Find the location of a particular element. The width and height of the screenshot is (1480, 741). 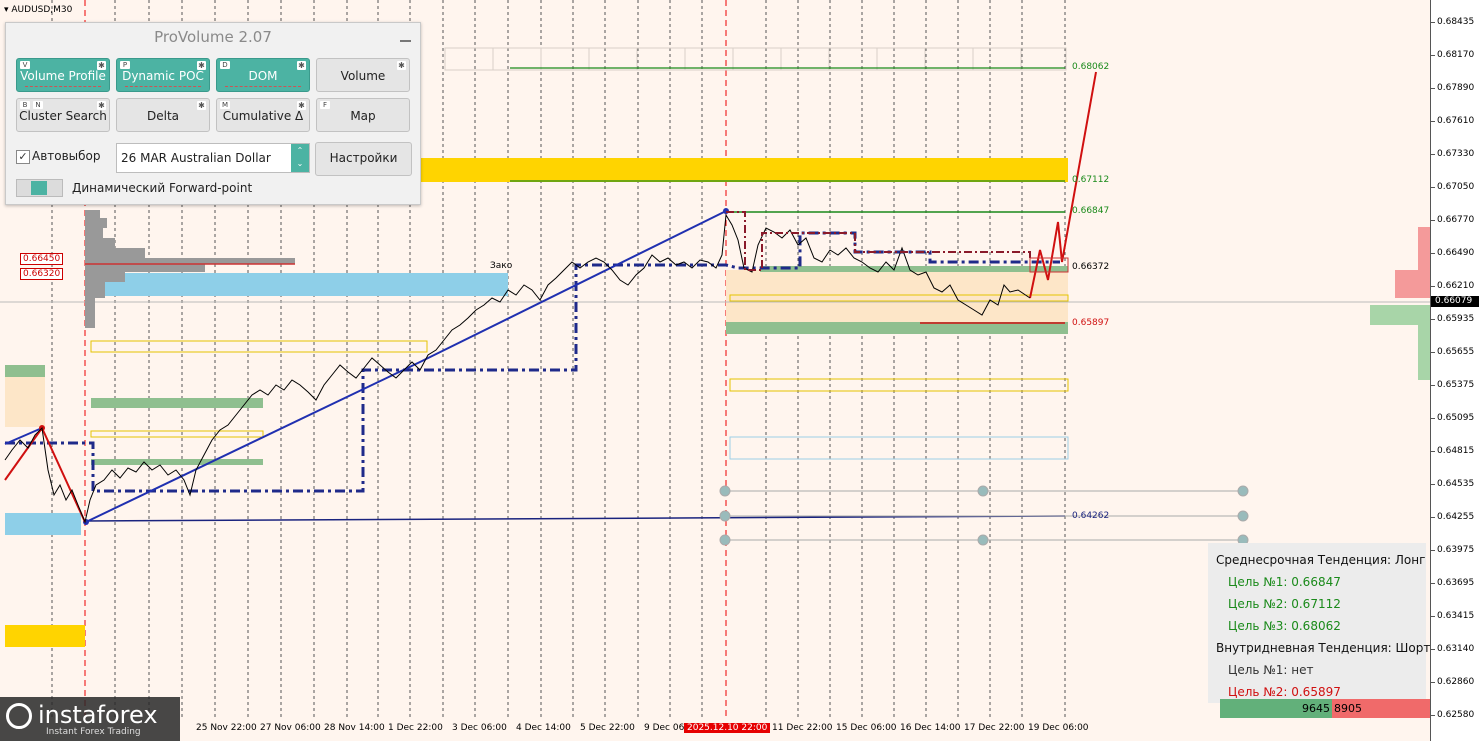

date-tick: 3 Dec 06:00 is located at coordinates (479, 728).